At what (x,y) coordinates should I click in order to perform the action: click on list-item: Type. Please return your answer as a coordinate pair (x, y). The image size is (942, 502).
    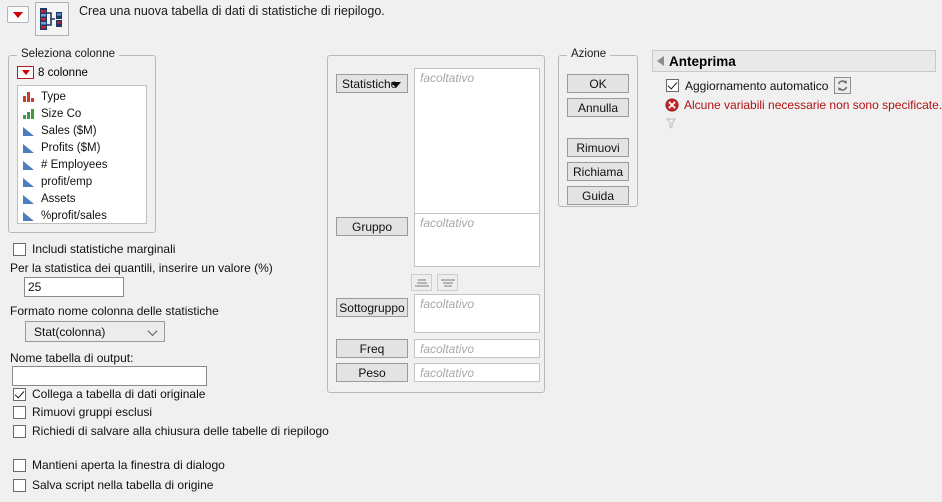
    Looking at the image, I should click on (82, 96).